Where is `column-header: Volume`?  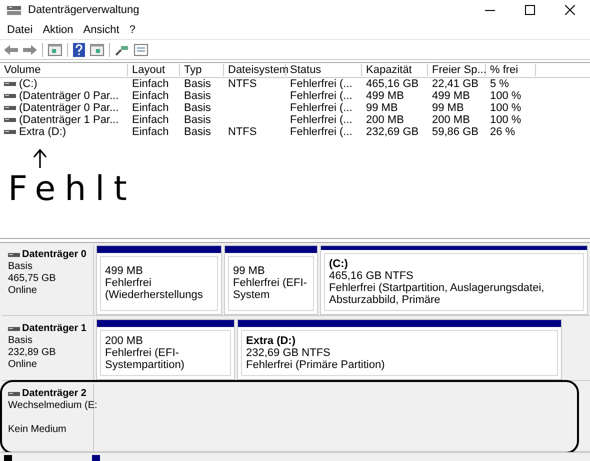
column-header: Volume is located at coordinates (64, 70).